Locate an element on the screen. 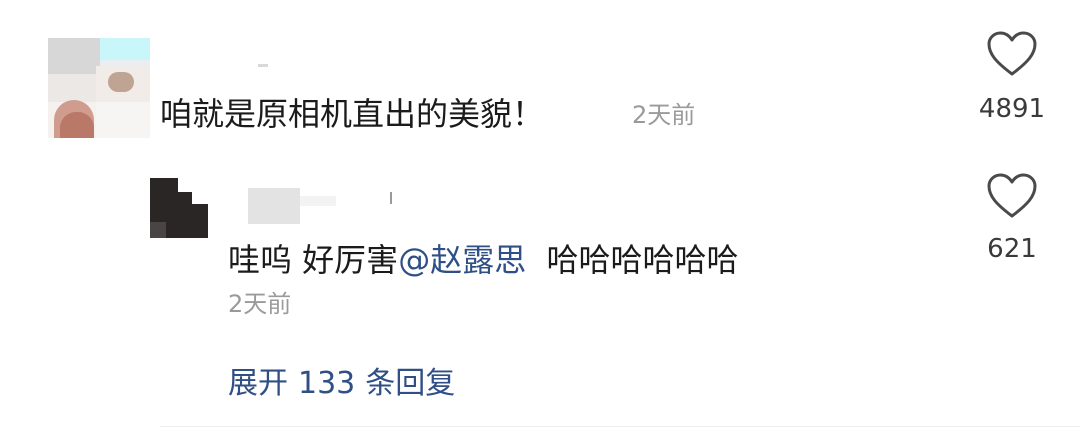  commenter-avatar is located at coordinates (99, 88).